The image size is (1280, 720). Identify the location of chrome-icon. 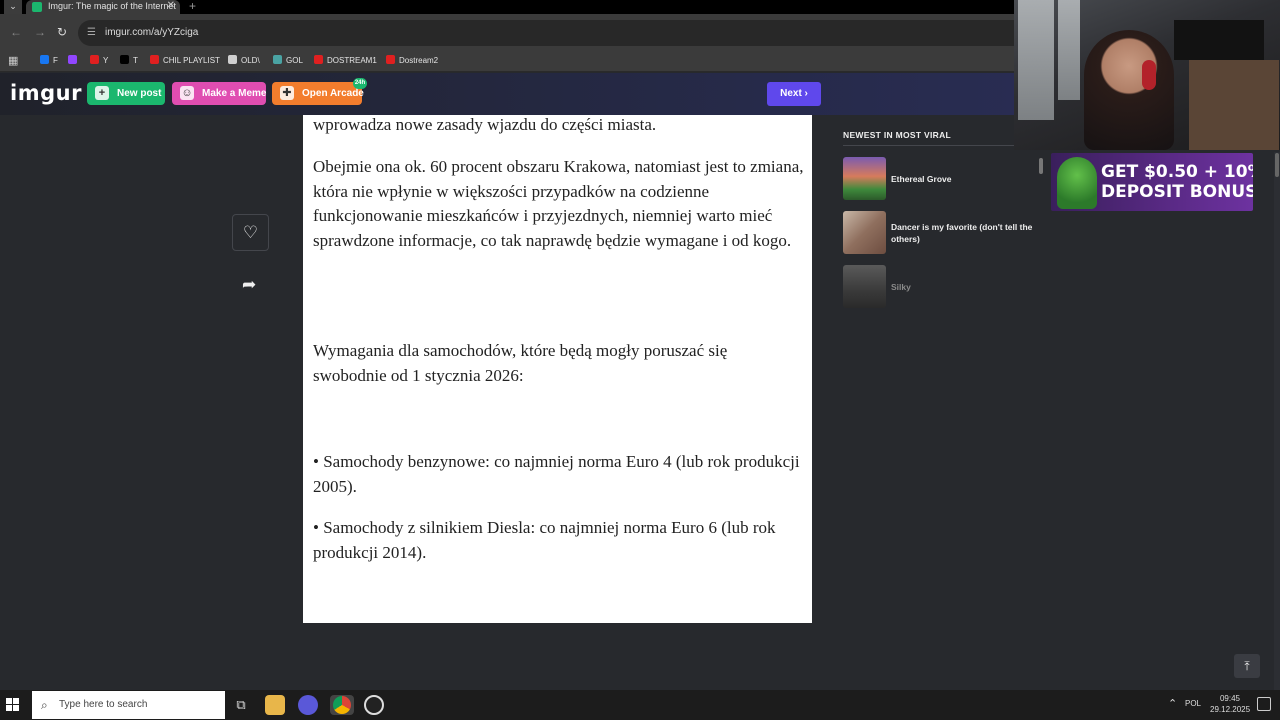
(342, 705).